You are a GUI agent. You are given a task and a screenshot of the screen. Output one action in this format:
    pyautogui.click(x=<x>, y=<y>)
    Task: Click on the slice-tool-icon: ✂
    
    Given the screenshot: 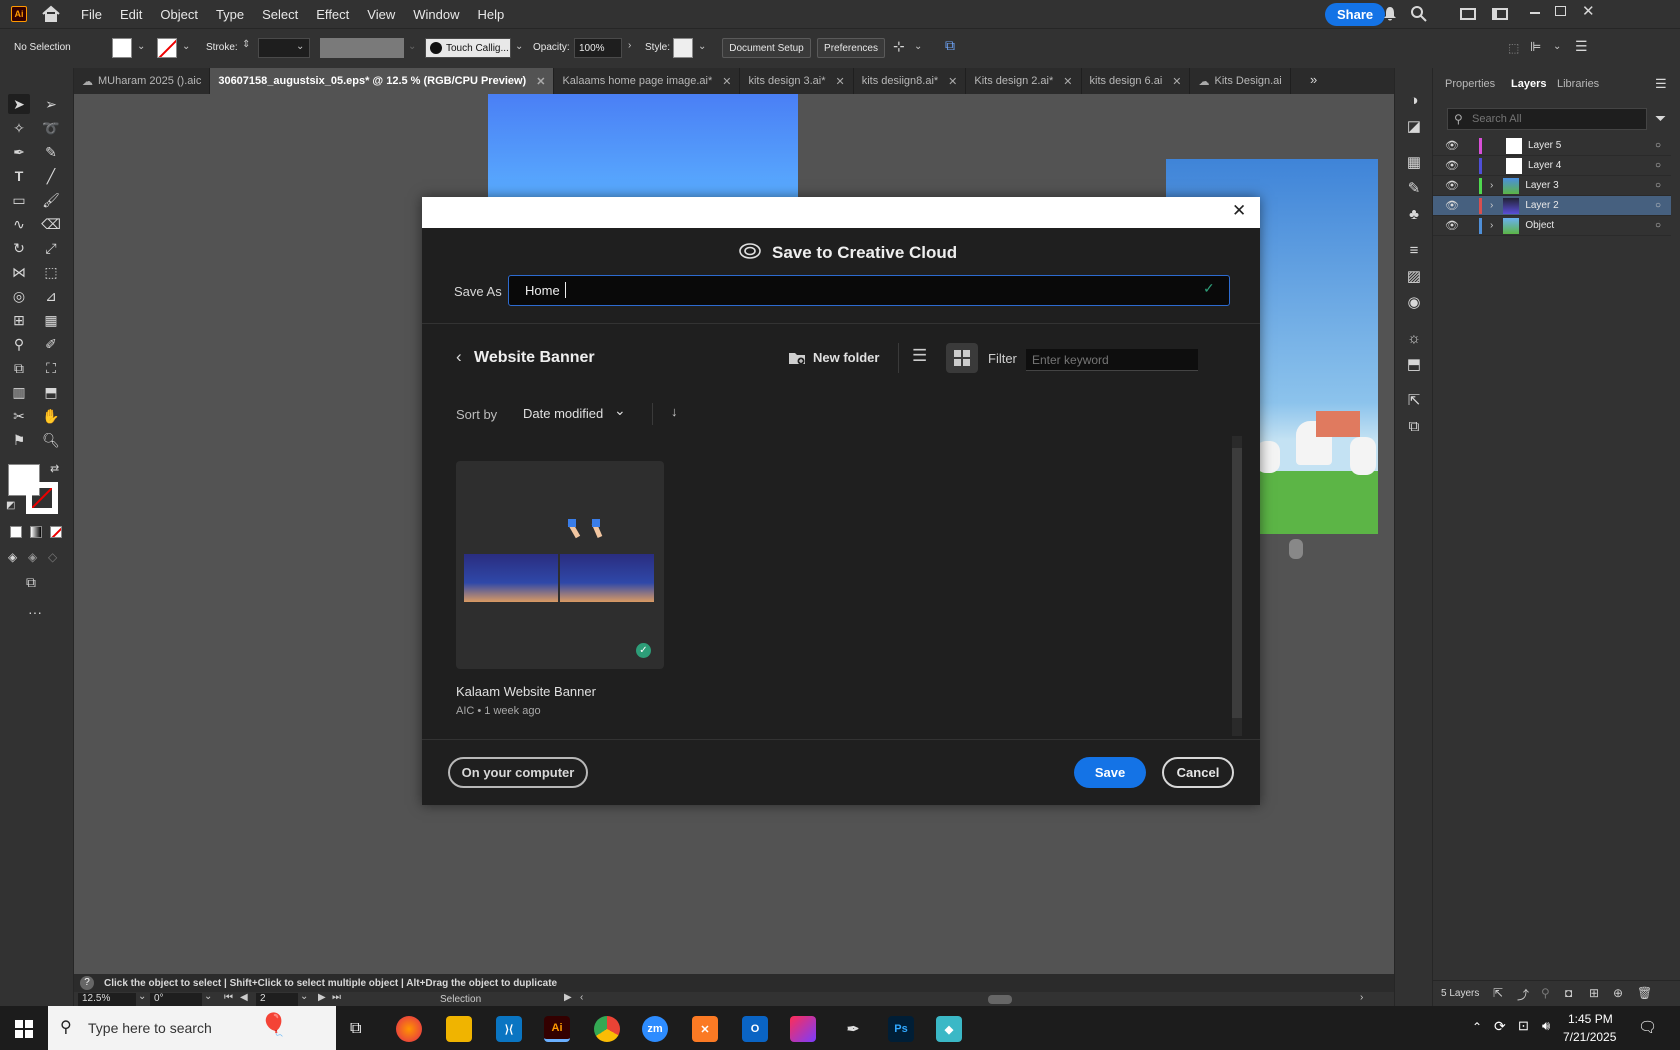 What is the action you would take?
    pyautogui.click(x=19, y=416)
    